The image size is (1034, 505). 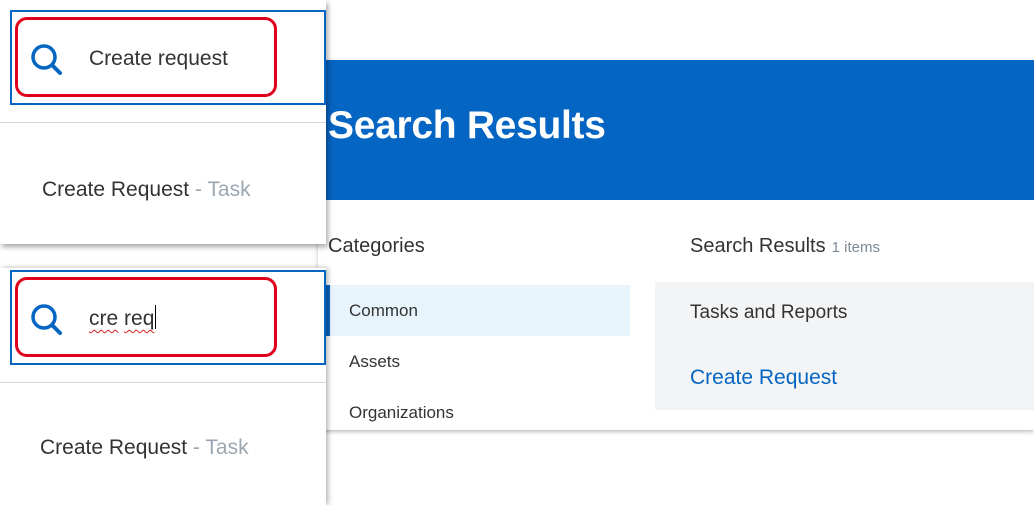 What do you see at coordinates (758, 246) in the screenshot?
I see `results-heading: Search Results` at bounding box center [758, 246].